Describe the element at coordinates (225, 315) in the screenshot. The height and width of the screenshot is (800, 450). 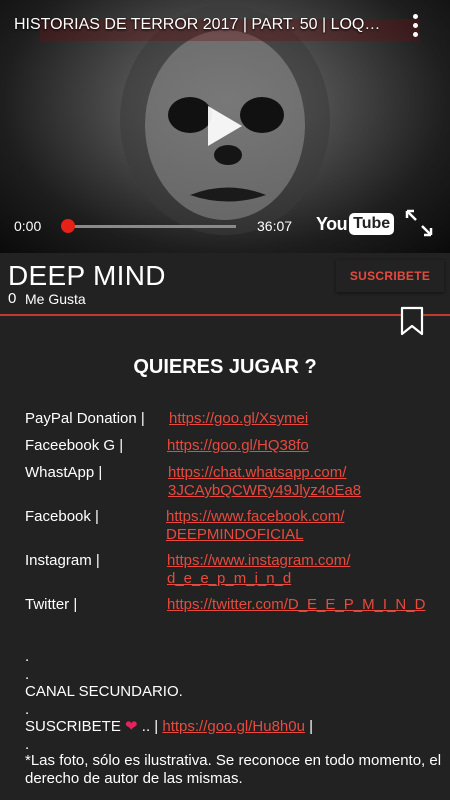
I see `divider` at that location.